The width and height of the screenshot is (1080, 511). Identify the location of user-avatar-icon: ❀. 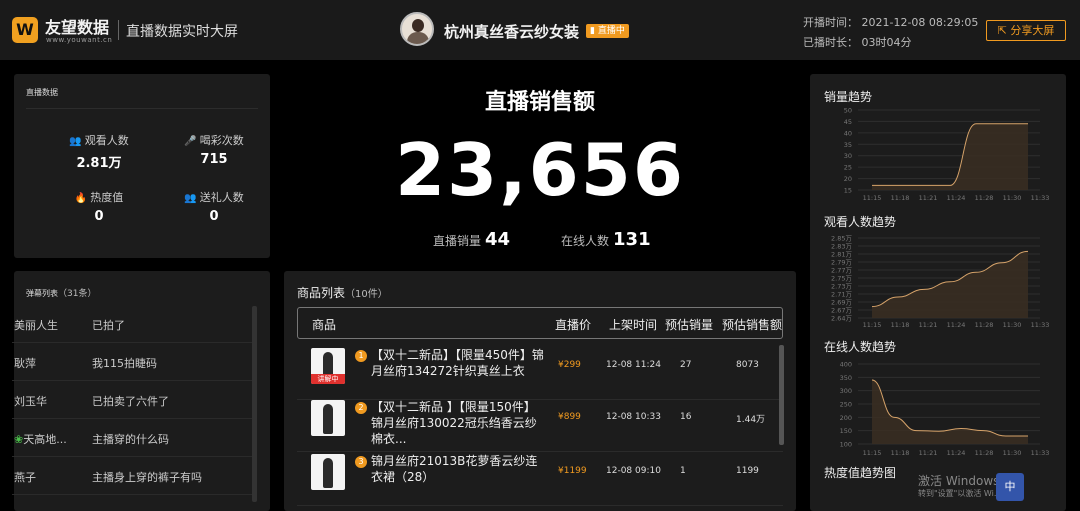
(19, 439).